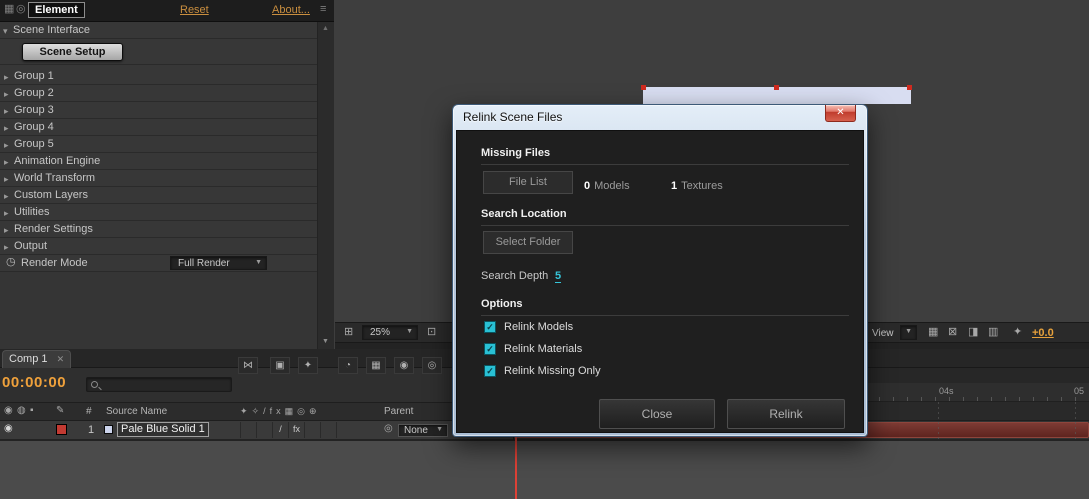 Image resolution: width=1089 pixels, height=499 pixels. What do you see at coordinates (5, 31) in the screenshot?
I see `expand-open-icon: ▾` at bounding box center [5, 31].